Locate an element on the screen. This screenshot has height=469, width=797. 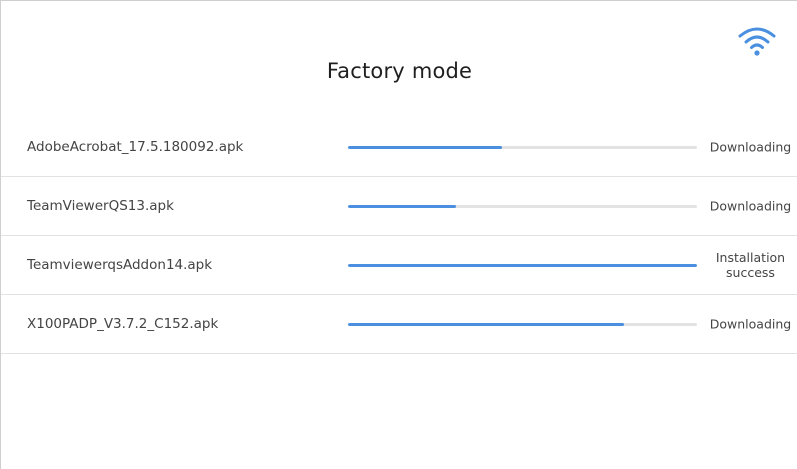
list-item: TeamViewerQS13.apk Downloading is located at coordinates (399, 206).